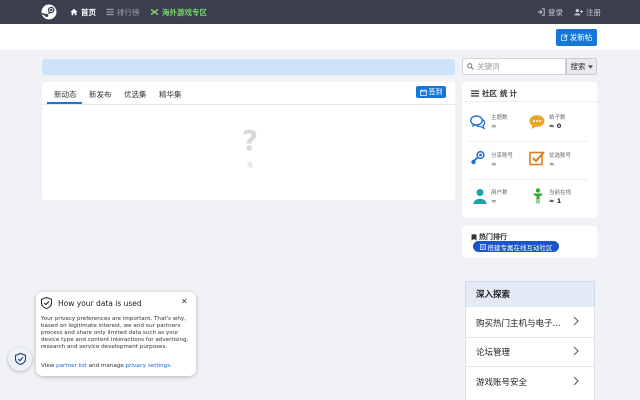 This screenshot has width=640, height=400. What do you see at coordinates (560, 156) in the screenshot?
I see `stat-preferred-label: 优选账号` at bounding box center [560, 156].